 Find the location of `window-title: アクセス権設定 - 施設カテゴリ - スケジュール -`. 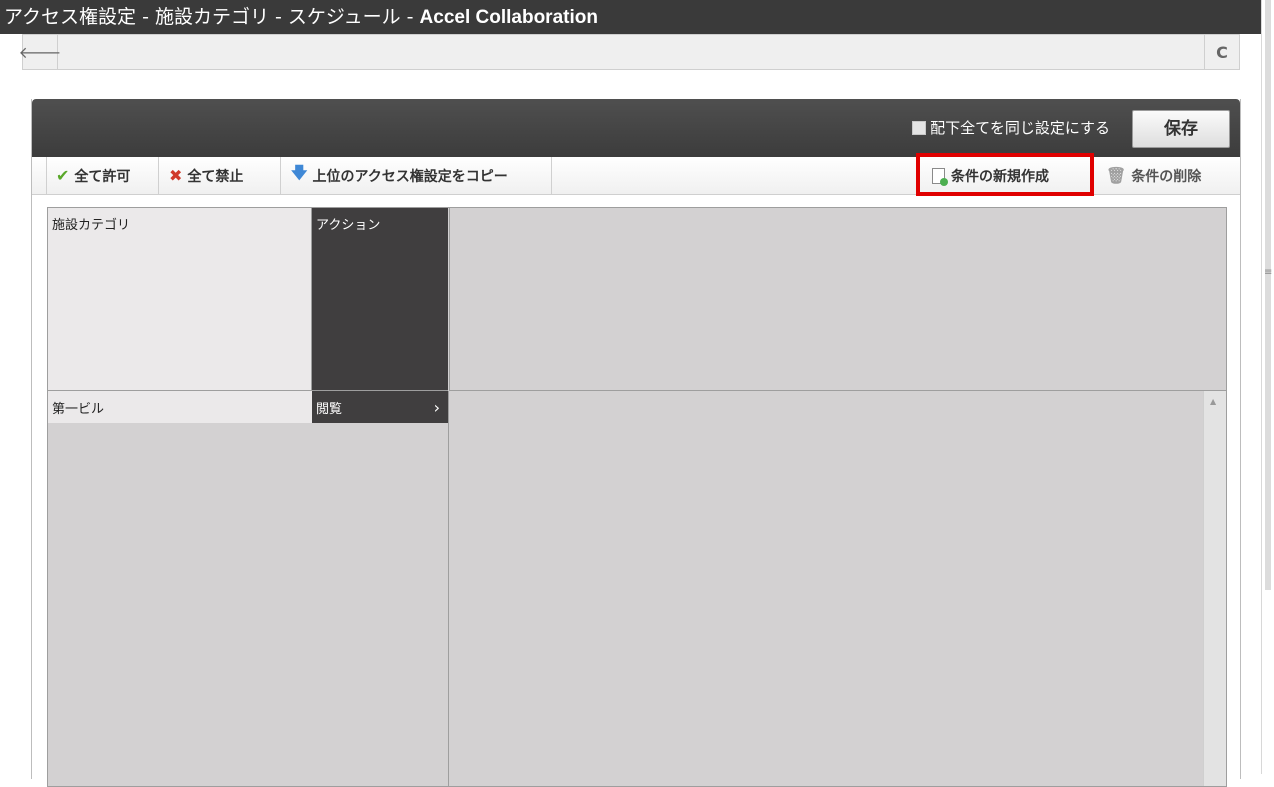

window-title: アクセス権設定 - 施設カテゴリ - スケジュール - is located at coordinates (212, 17).